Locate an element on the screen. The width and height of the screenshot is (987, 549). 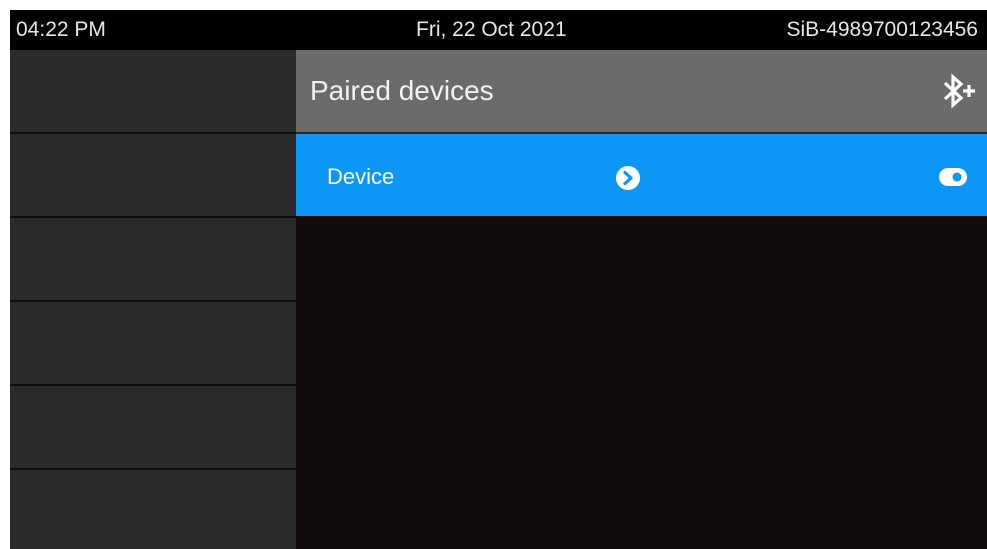
page-header: Paired devices is located at coordinates (641, 92).